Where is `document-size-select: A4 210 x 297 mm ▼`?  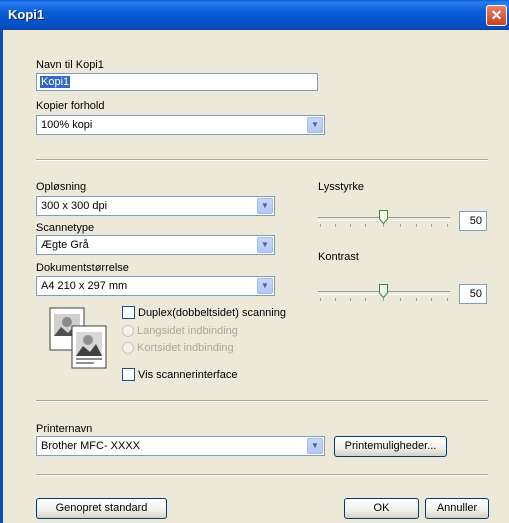 document-size-select: A4 210 x 297 mm ▼ is located at coordinates (155, 286).